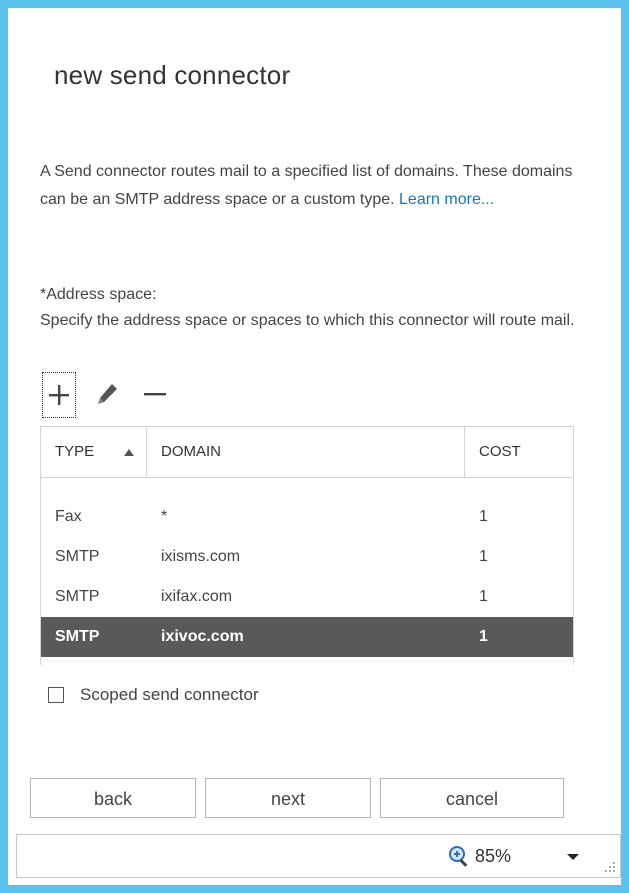 This screenshot has width=629, height=893. I want to click on address-space-label: *Address space:, so click(98, 294).